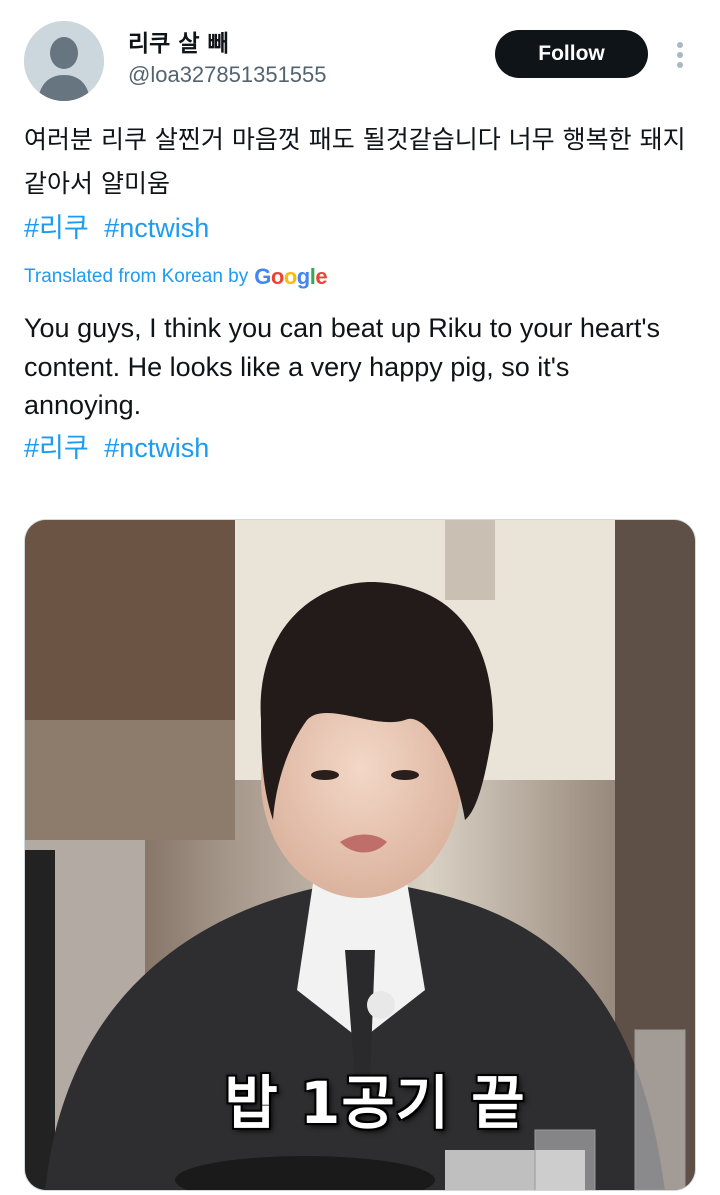 This screenshot has height=1195, width=720. I want to click on translation-attribution: Translated from Korean by Google, so click(176, 277).